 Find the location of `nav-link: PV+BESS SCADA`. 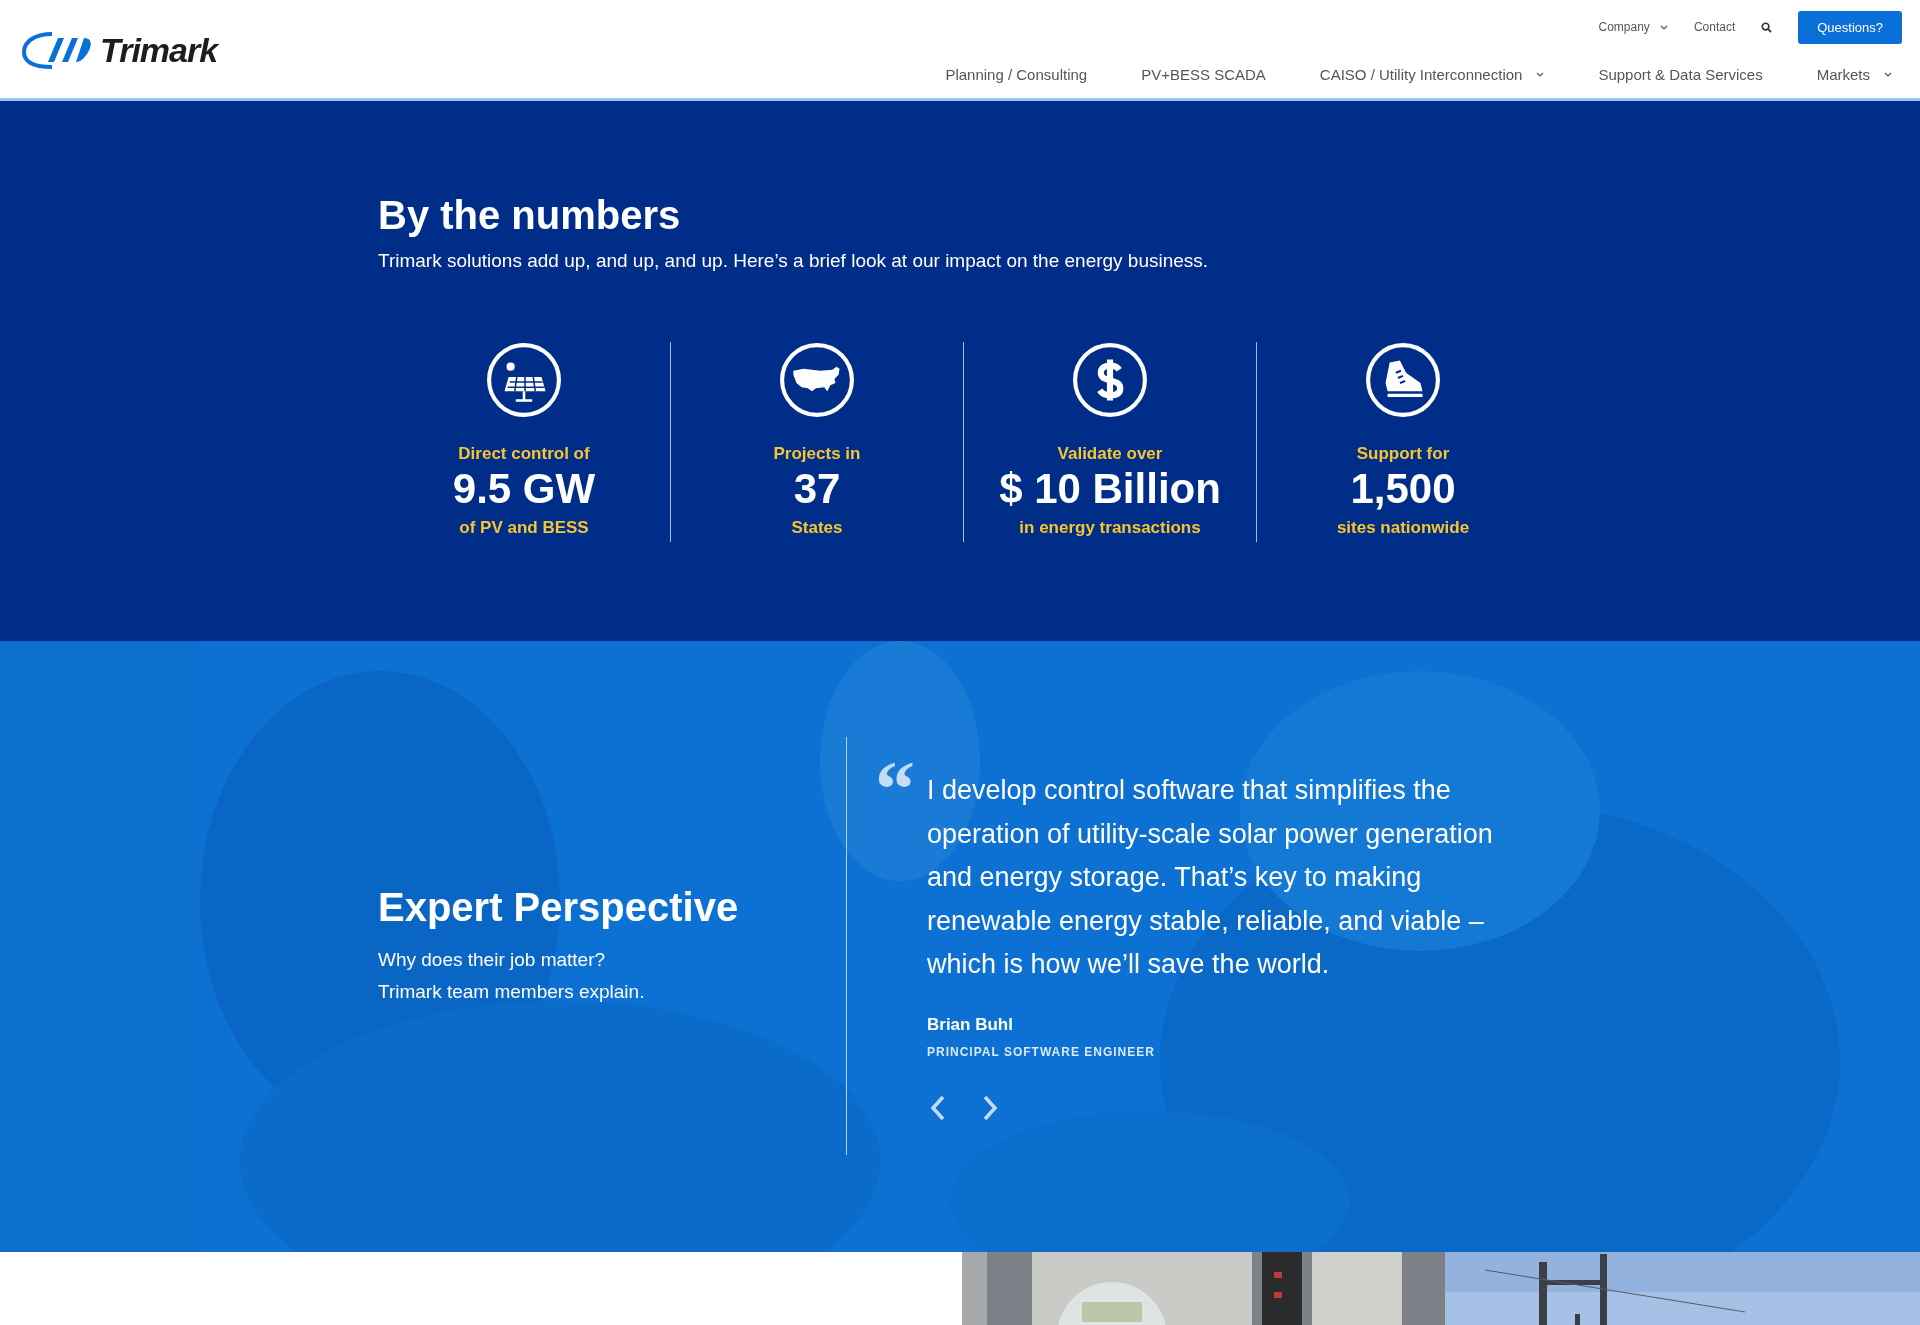

nav-link: PV+BESS SCADA is located at coordinates (1203, 74).